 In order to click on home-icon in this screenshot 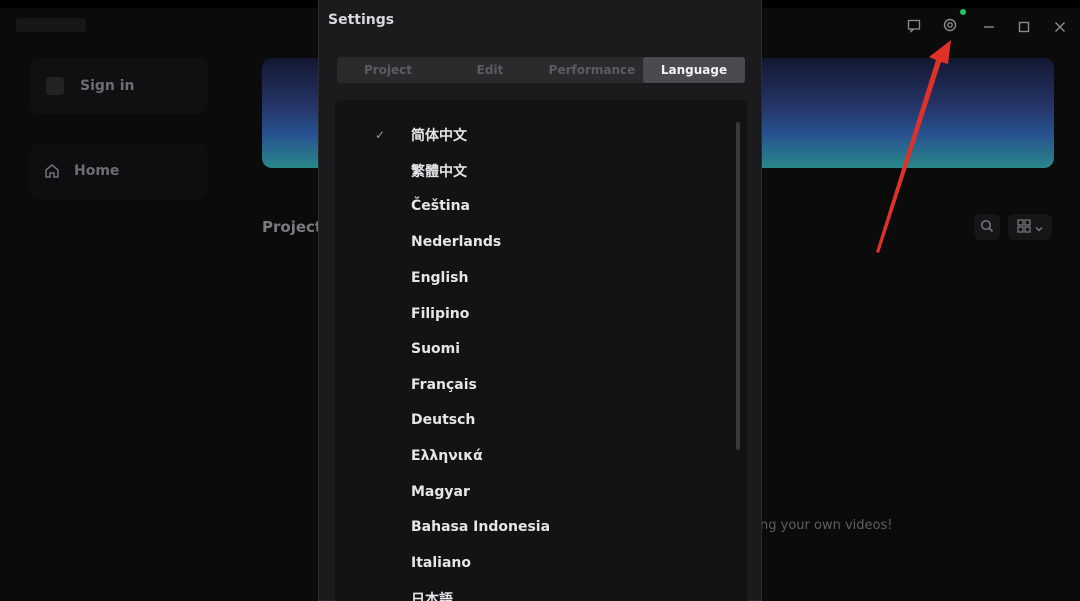, I will do `click(52, 171)`.